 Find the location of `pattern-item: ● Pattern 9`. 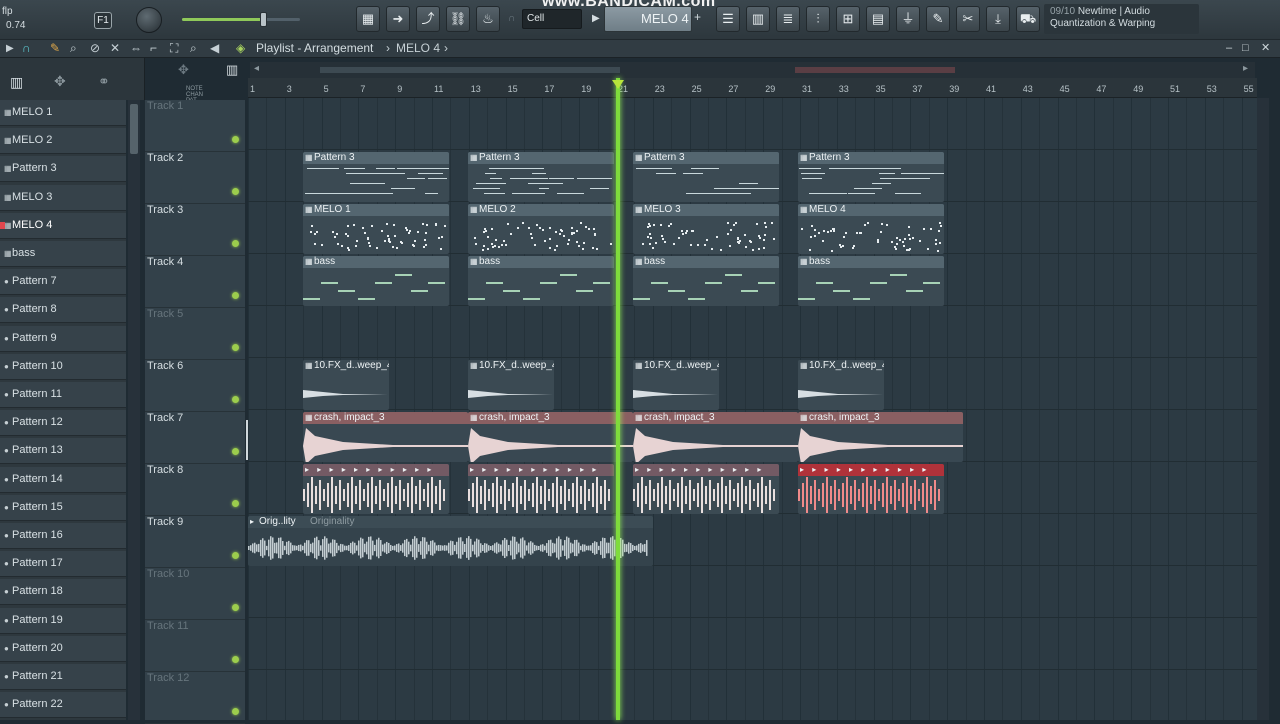

pattern-item: ● Pattern 9 is located at coordinates (63, 338).